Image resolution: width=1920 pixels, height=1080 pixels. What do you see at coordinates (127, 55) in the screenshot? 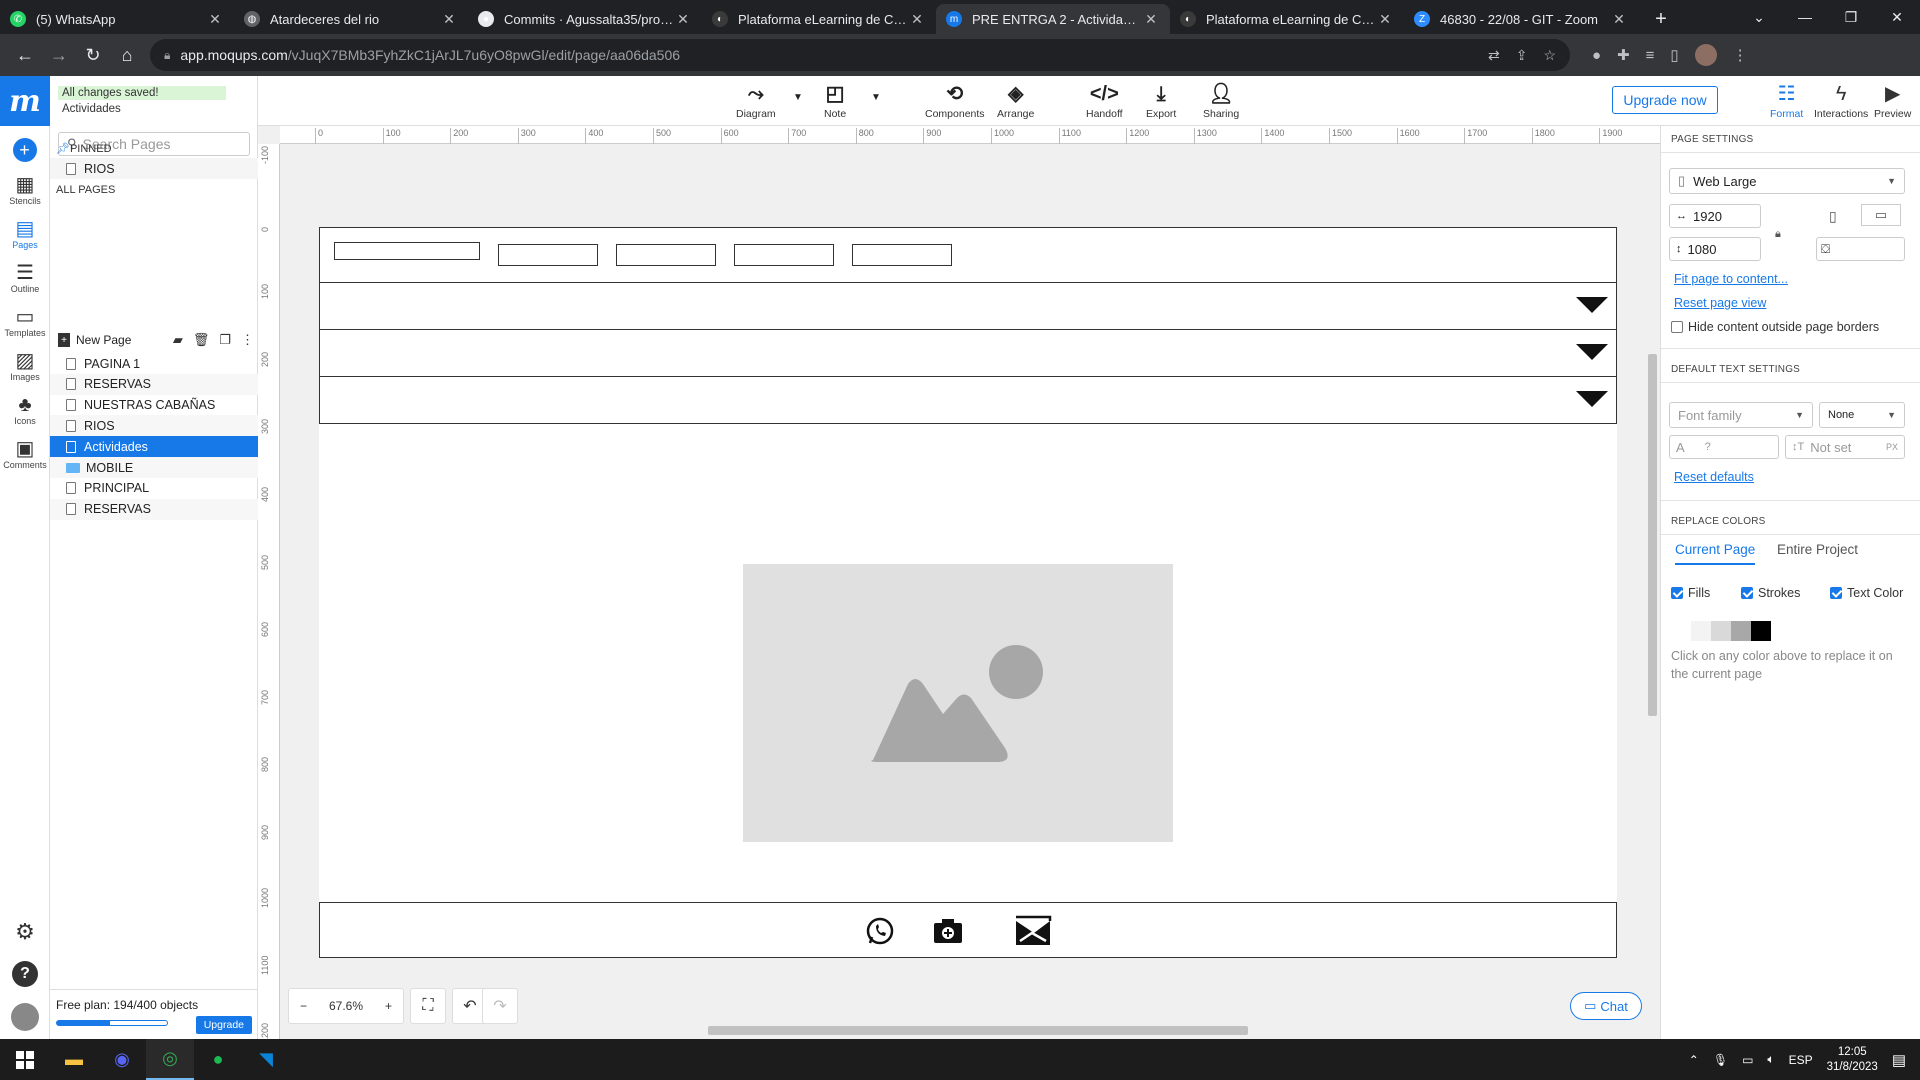
I see `home-icon: ⌂` at bounding box center [127, 55].